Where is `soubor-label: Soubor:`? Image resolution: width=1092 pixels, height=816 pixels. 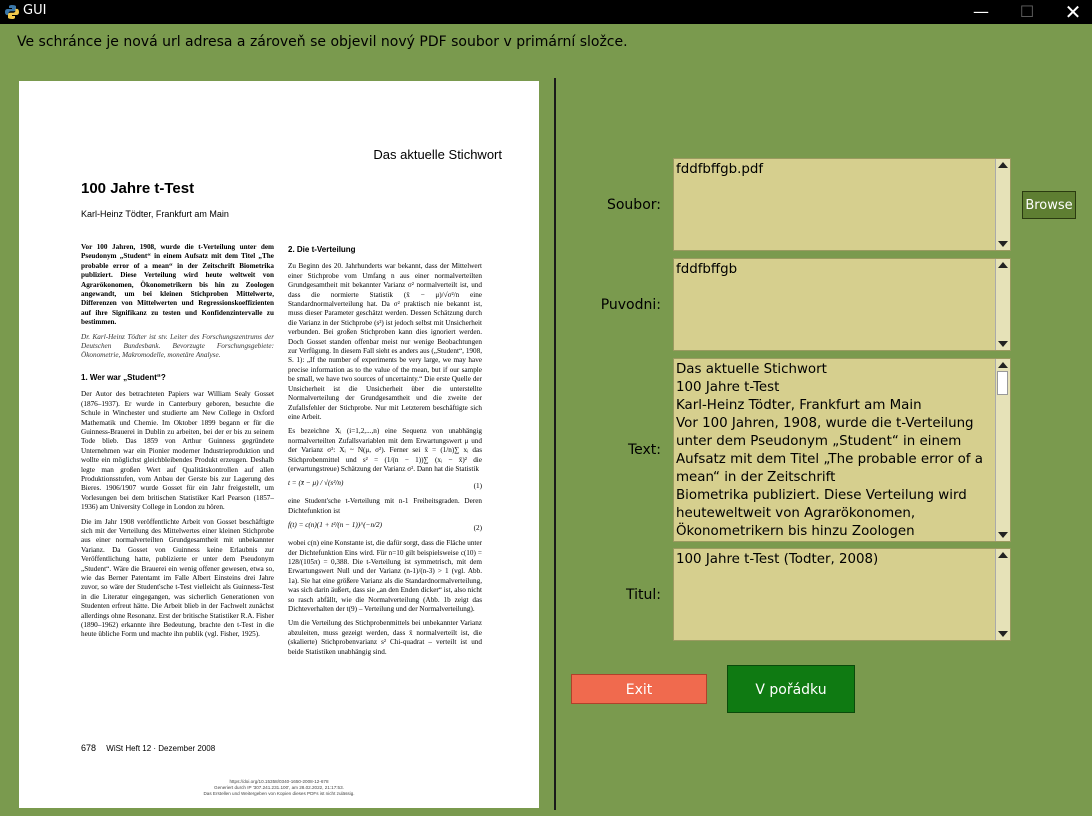 soubor-label: Soubor: is located at coordinates (633, 205).